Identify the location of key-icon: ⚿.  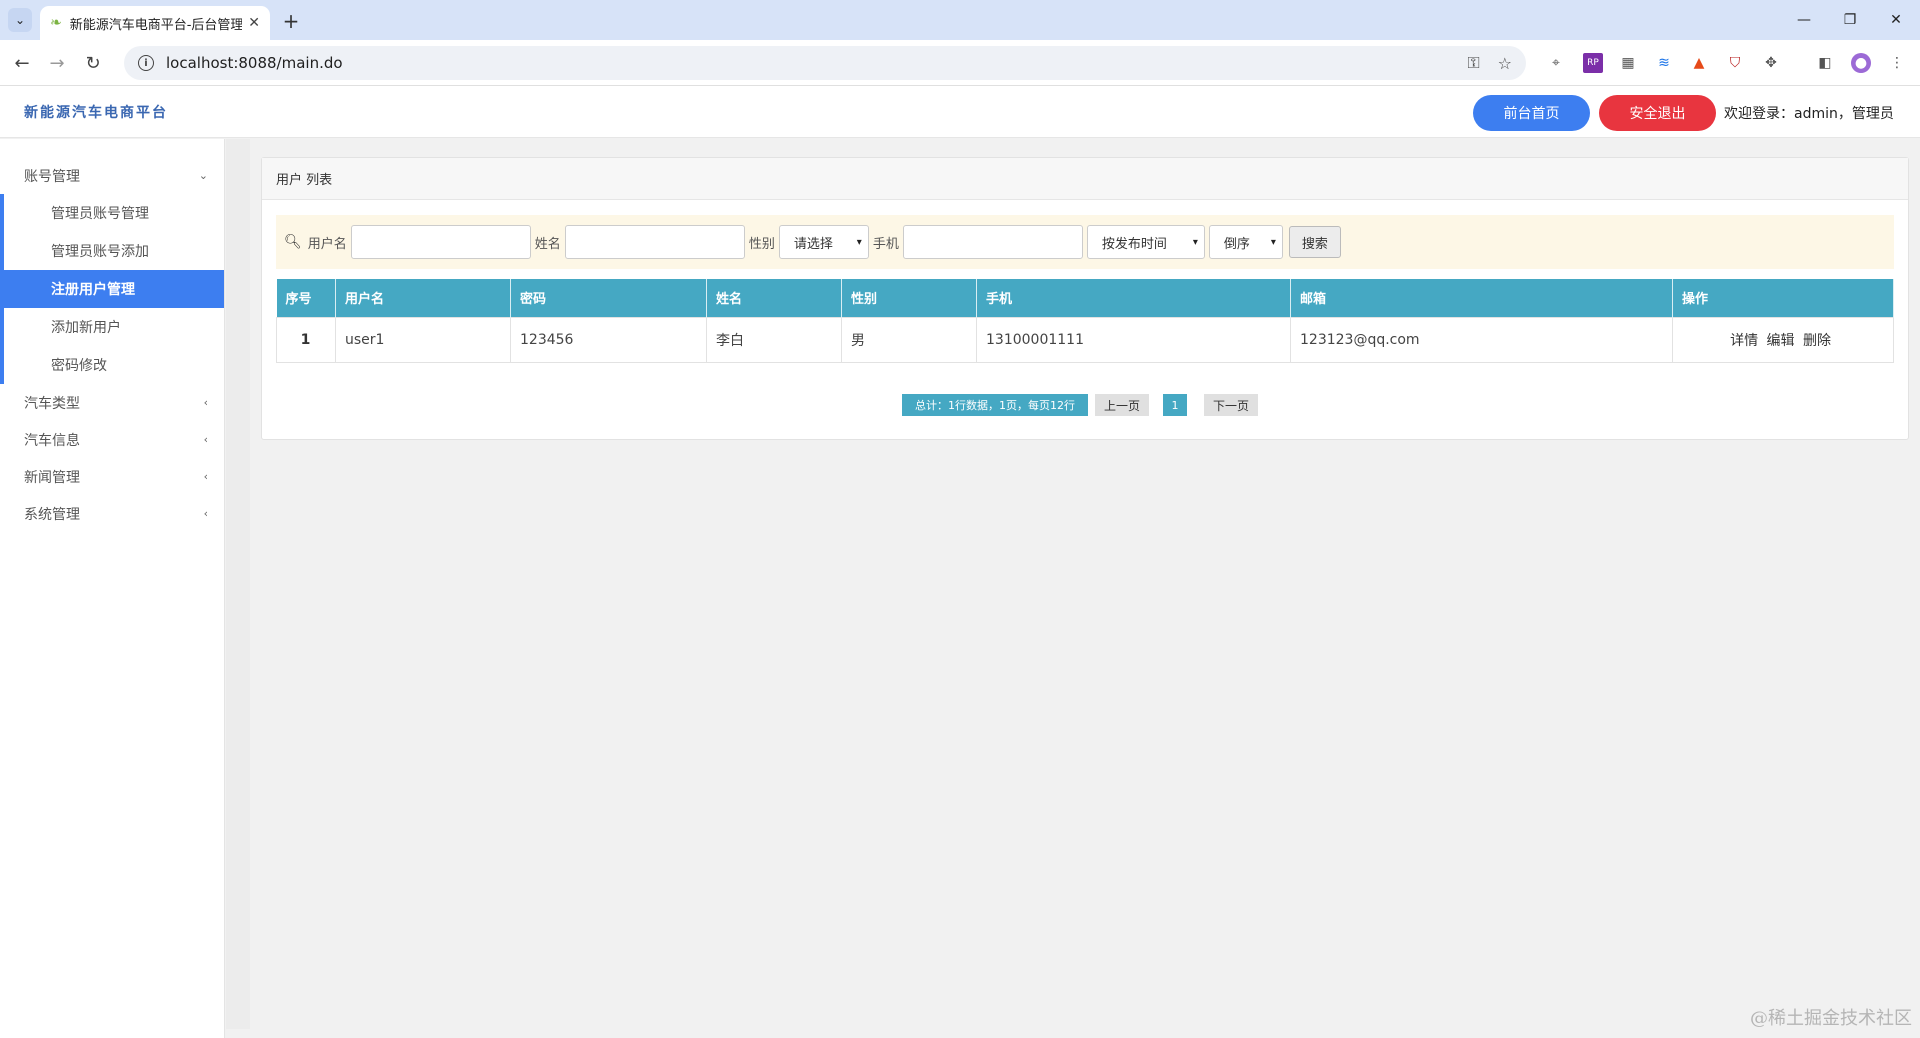
(1473, 63).